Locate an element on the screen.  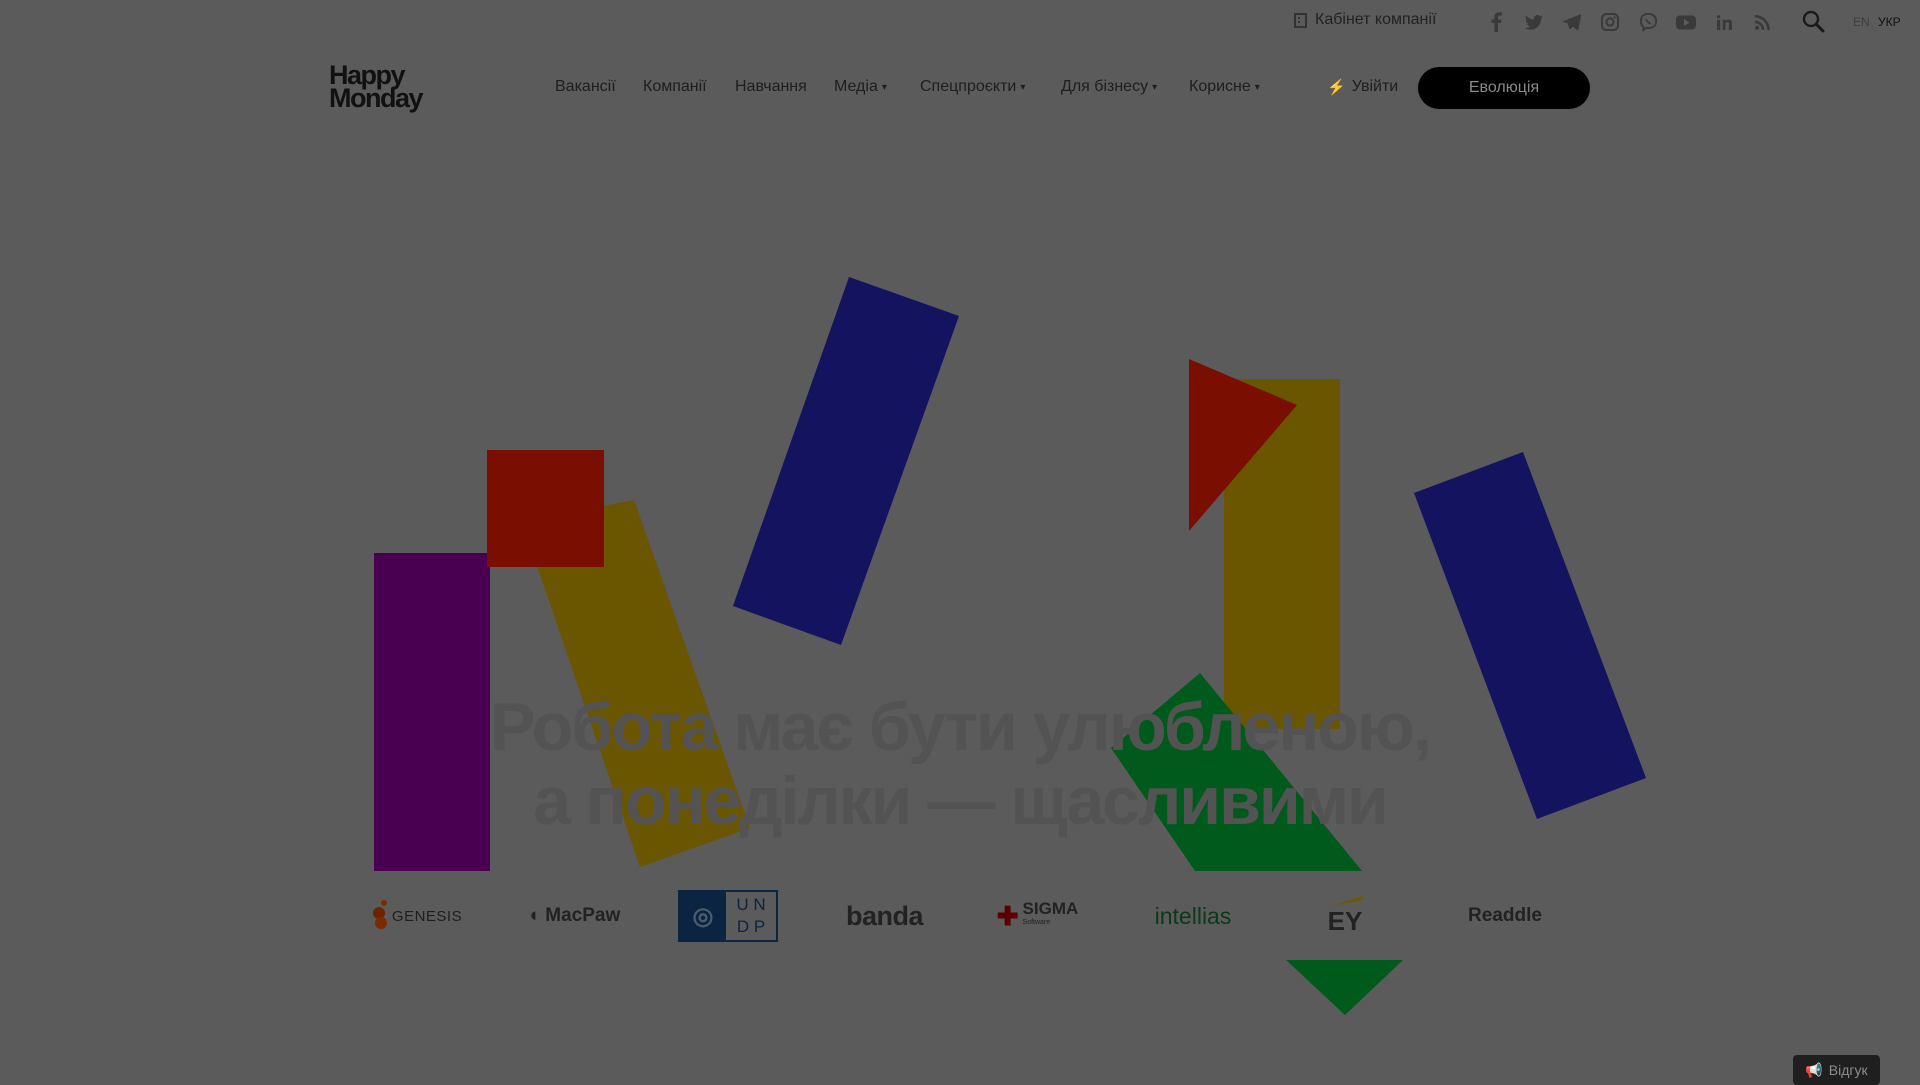
macpaw-mark-icon: ◐ is located at coordinates (535, 915).